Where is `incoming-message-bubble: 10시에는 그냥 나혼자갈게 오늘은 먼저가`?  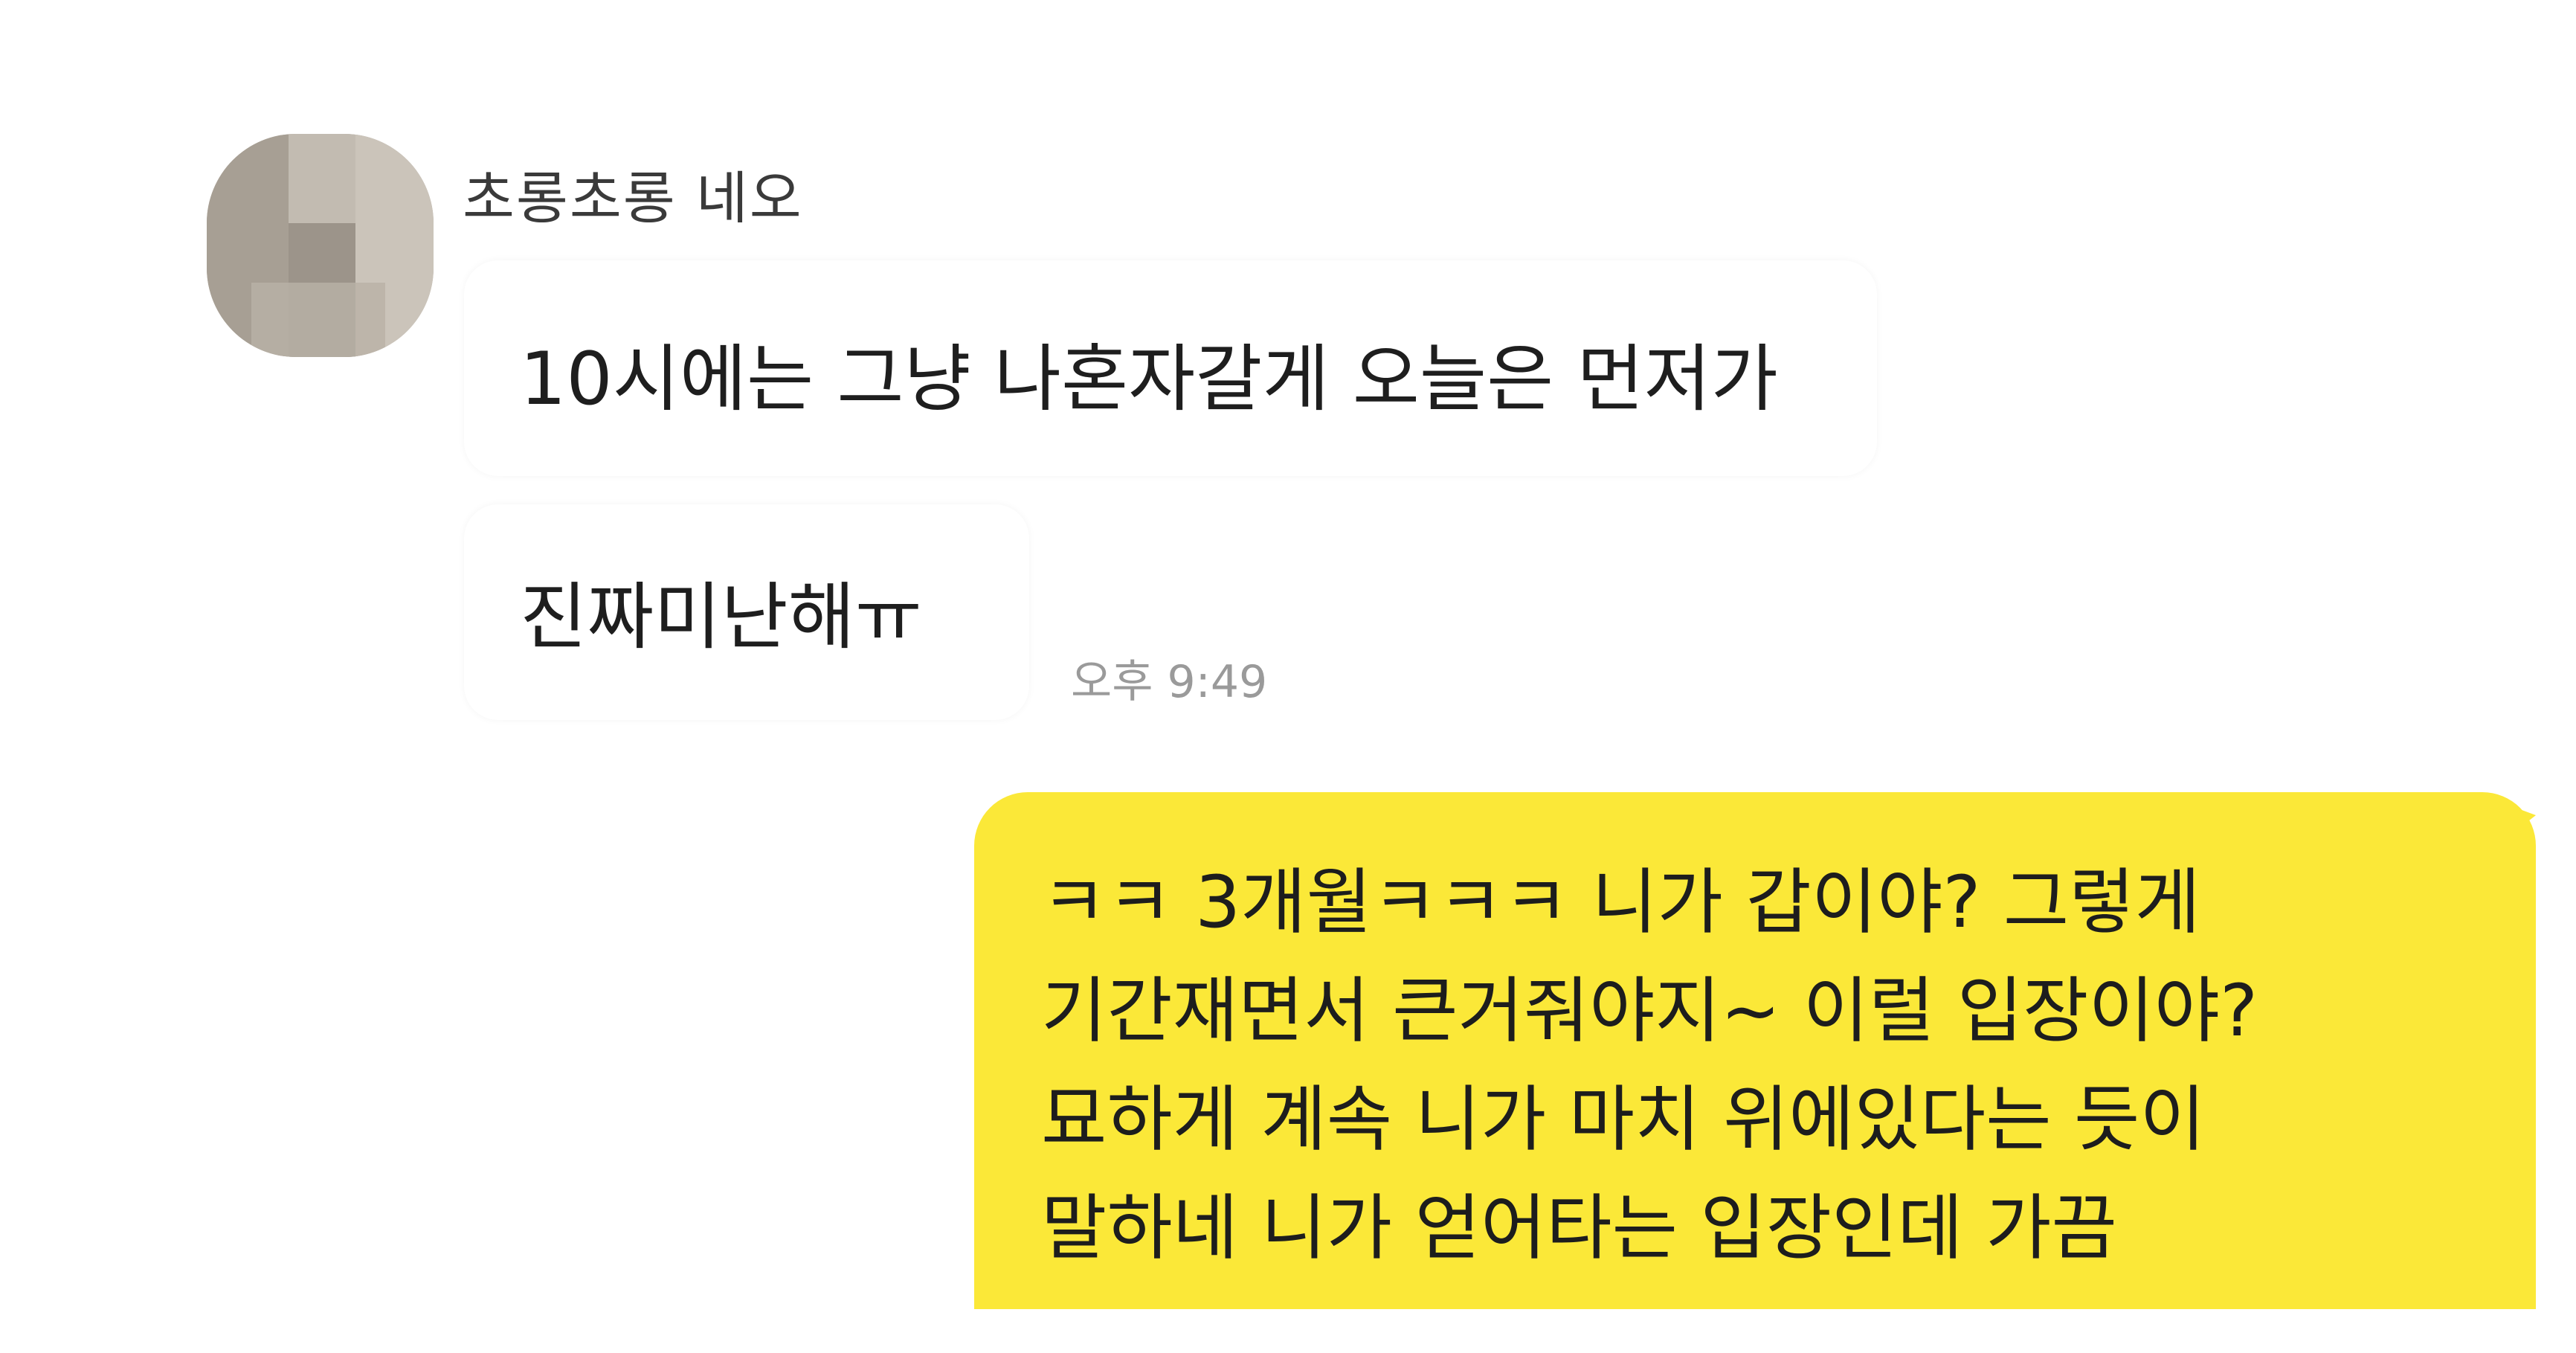 incoming-message-bubble: 10시에는 그냥 나혼자갈게 오늘은 먼저가 is located at coordinates (1170, 368).